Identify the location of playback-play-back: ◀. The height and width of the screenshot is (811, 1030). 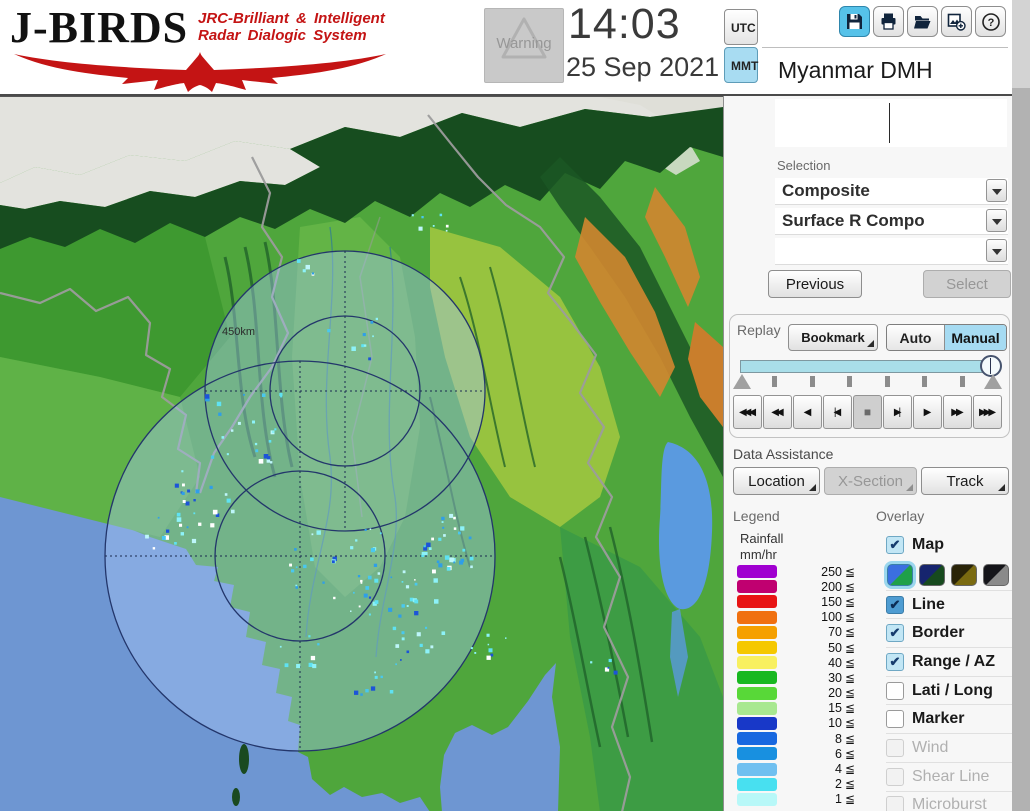
(807, 412).